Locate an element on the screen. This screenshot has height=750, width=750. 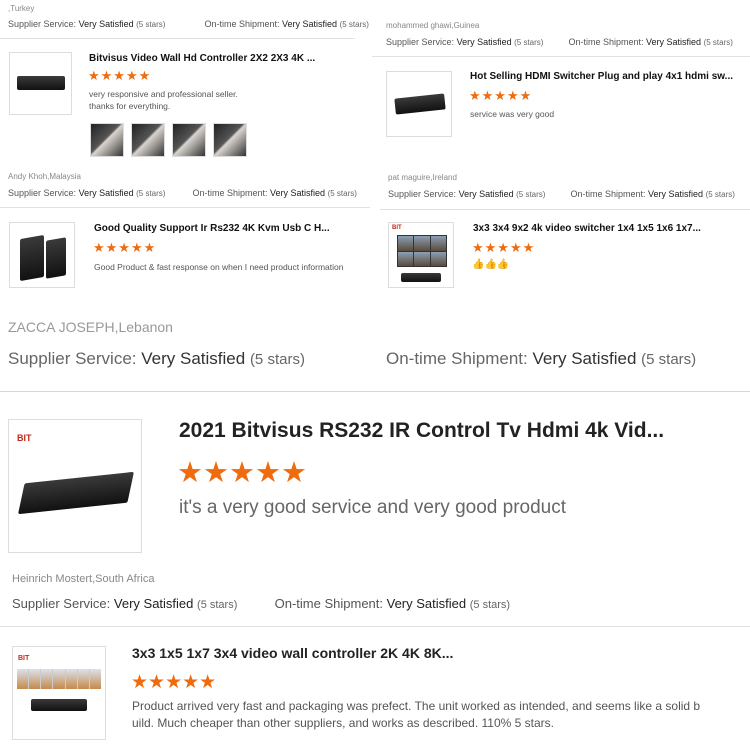
reviewer-location: ,Turkey is located at coordinates (21, 8).